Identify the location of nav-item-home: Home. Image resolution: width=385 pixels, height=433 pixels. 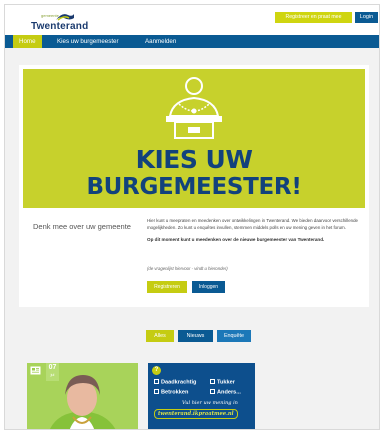
(27, 41).